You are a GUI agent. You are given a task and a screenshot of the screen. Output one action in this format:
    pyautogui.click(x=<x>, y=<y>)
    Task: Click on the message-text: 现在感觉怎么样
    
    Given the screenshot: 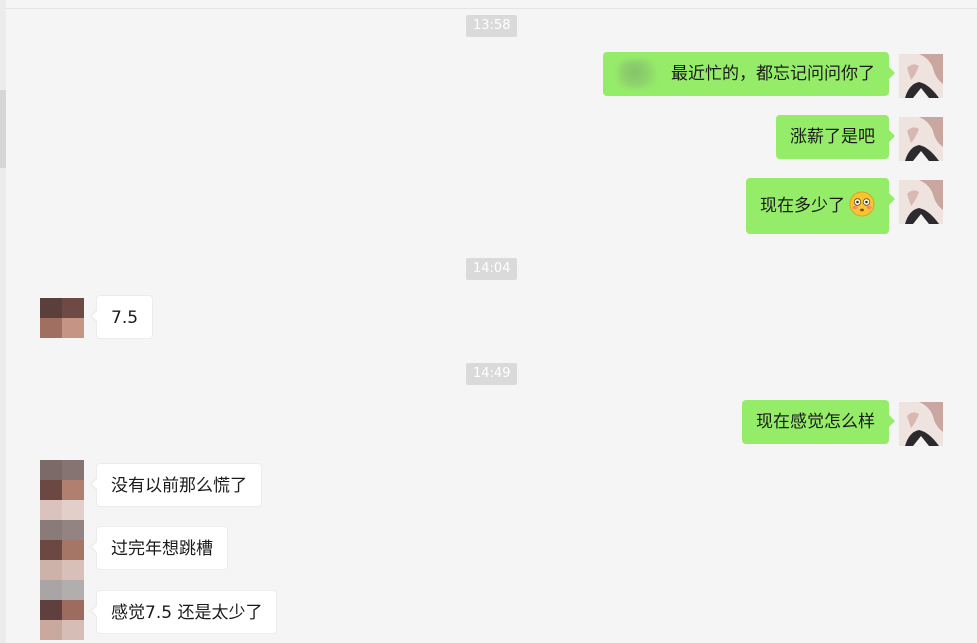 What is the action you would take?
    pyautogui.click(x=815, y=422)
    